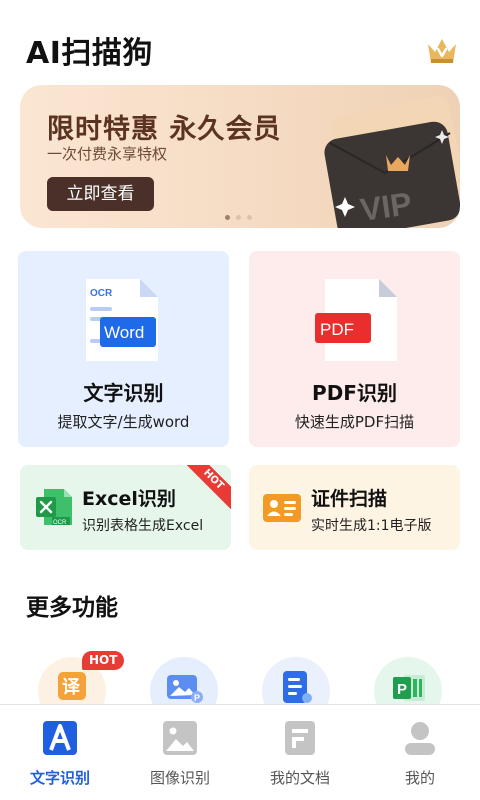 The image size is (480, 800). Describe the element at coordinates (124, 332) in the screenshot. I see `word-label: Word` at that location.